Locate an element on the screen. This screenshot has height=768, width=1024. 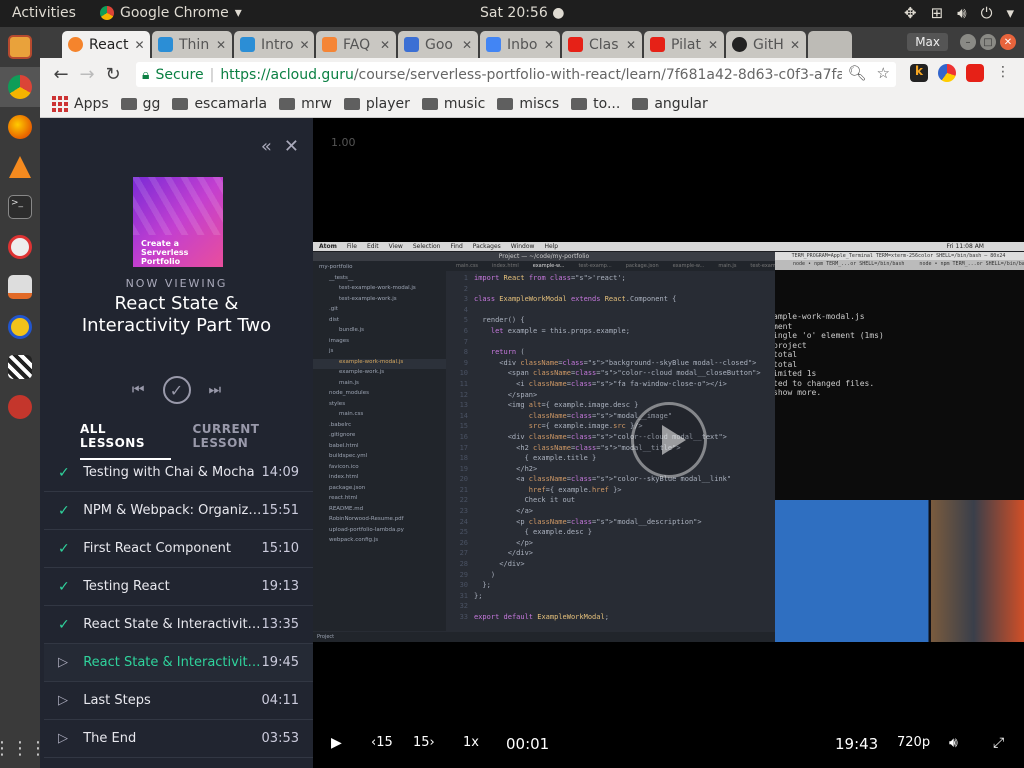
tab-label: Inbo is located at coordinates (522, 44).